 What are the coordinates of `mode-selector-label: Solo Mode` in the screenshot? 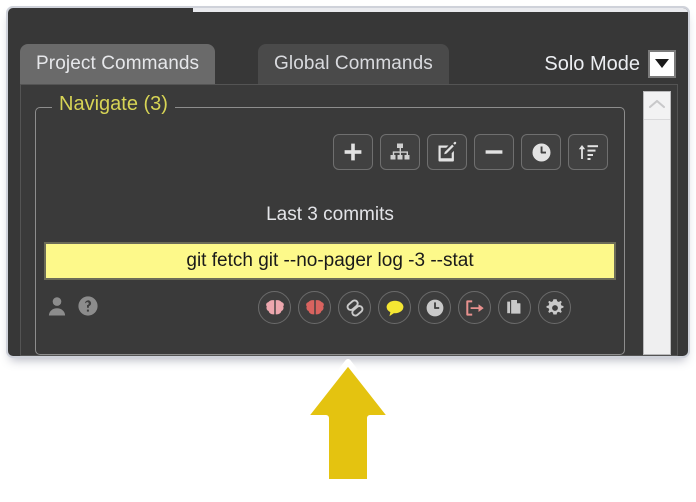 It's located at (592, 63).